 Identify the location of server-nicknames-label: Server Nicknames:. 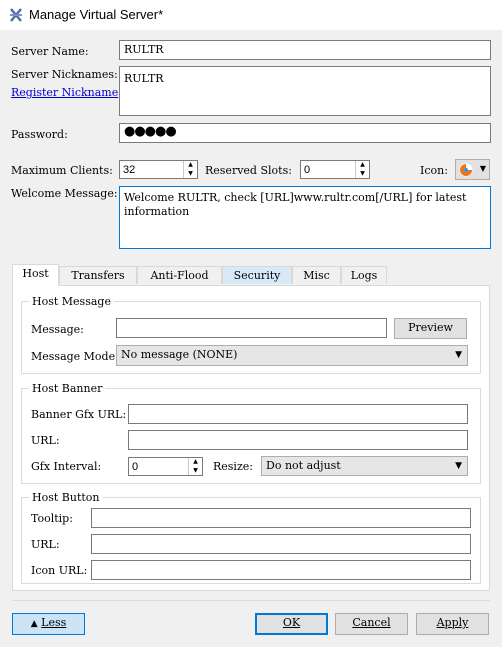
(64, 74).